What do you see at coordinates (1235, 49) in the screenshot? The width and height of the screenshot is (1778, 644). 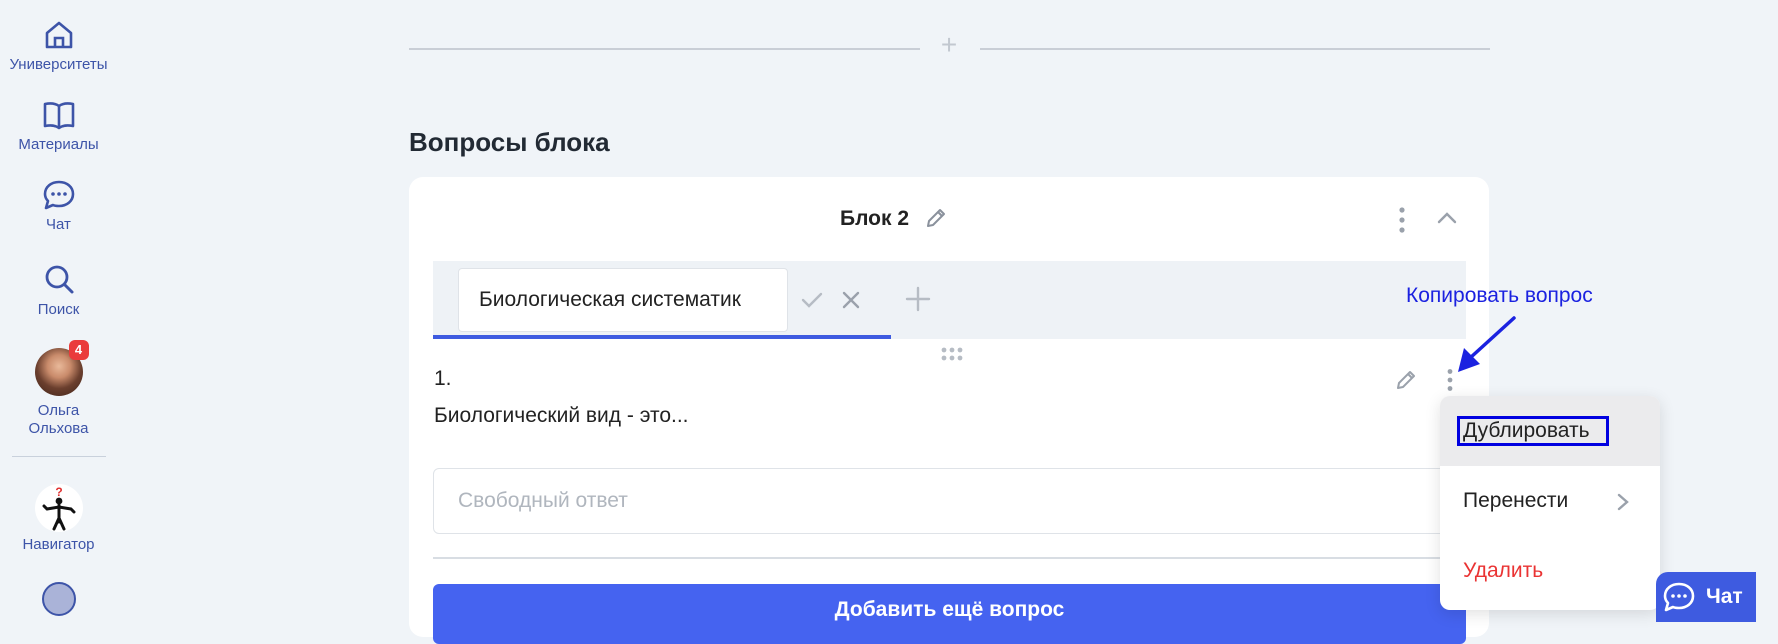 I see `section-divider-right` at bounding box center [1235, 49].